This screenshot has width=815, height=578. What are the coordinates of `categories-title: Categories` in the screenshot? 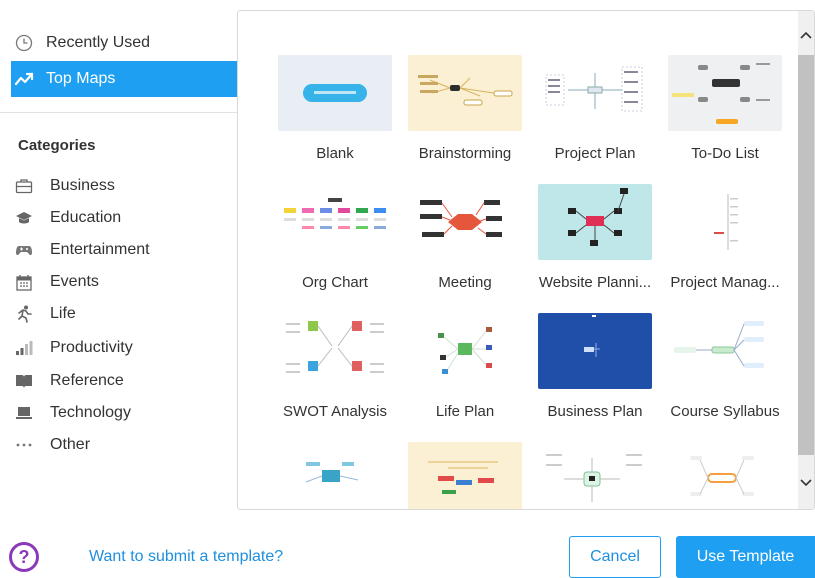 It's located at (57, 145).